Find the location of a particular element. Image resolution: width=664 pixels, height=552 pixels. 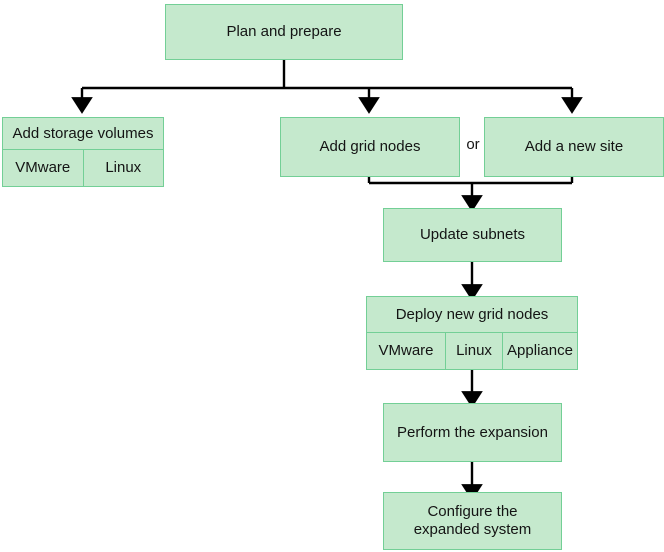

node-label: Add storage volumes is located at coordinates (83, 133).